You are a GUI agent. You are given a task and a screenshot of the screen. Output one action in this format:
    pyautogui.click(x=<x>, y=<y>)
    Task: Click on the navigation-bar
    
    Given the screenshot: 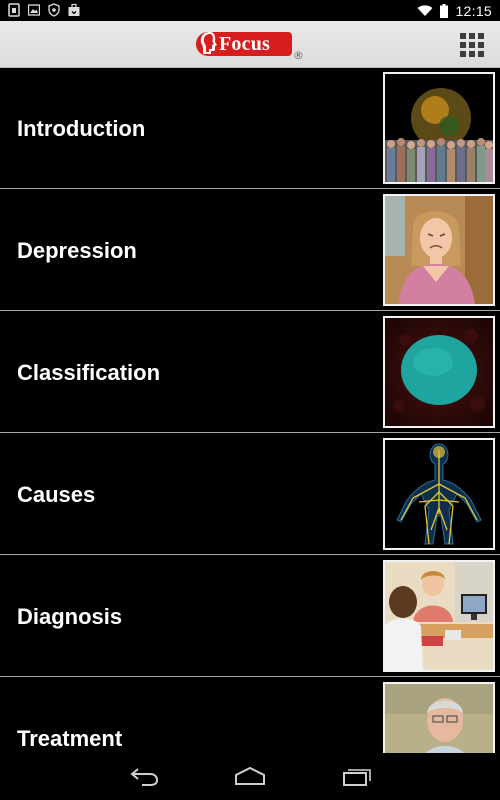 What is the action you would take?
    pyautogui.click(x=250, y=776)
    